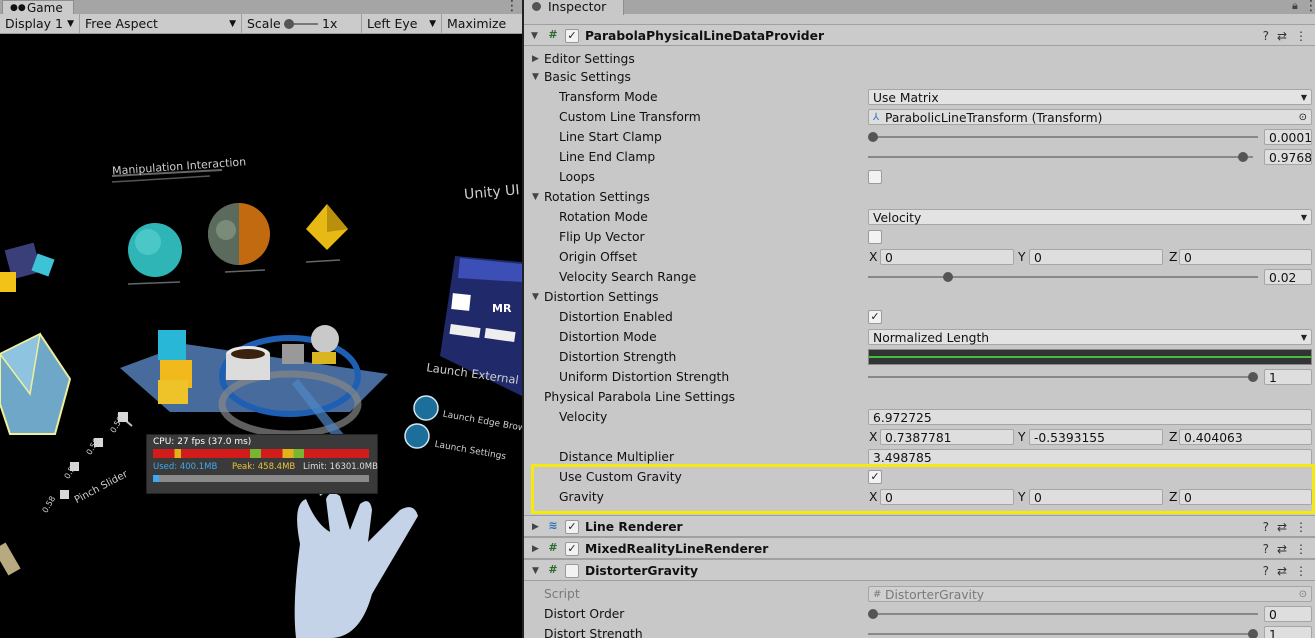 The height and width of the screenshot is (638, 1315). I want to click on field-label: Distortion Enabled, so click(616, 317).